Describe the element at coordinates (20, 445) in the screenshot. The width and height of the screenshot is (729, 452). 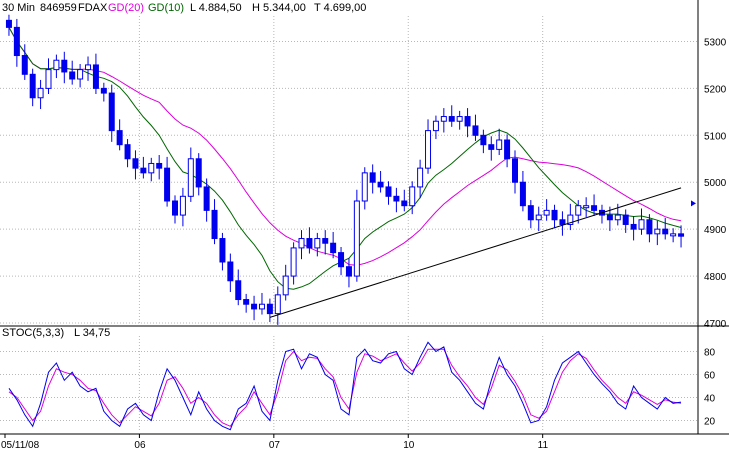
I see `x-tick-label: 05/11/08` at that location.